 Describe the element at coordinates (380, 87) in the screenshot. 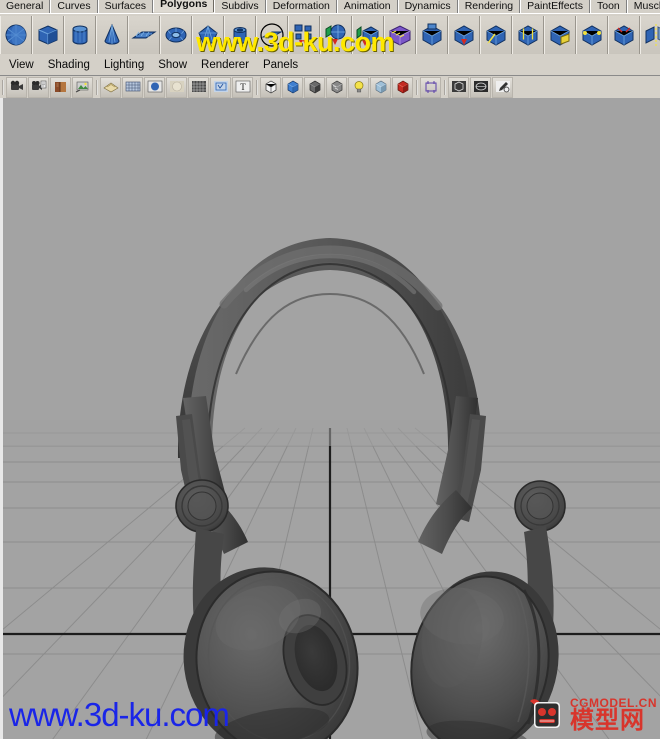

I see `shadows-icon` at that location.